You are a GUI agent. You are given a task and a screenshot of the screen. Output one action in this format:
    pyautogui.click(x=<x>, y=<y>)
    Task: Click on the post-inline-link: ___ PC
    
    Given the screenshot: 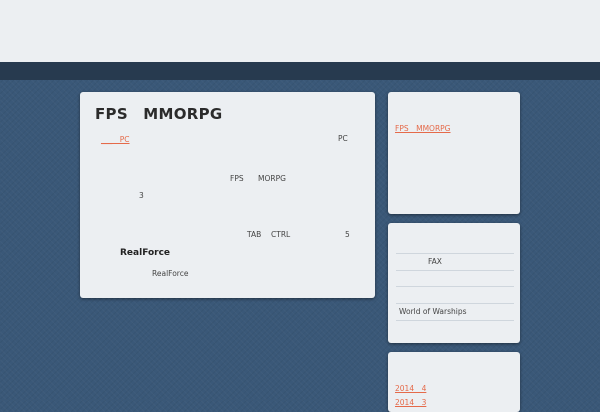 What is the action you would take?
    pyautogui.click(x=115, y=139)
    